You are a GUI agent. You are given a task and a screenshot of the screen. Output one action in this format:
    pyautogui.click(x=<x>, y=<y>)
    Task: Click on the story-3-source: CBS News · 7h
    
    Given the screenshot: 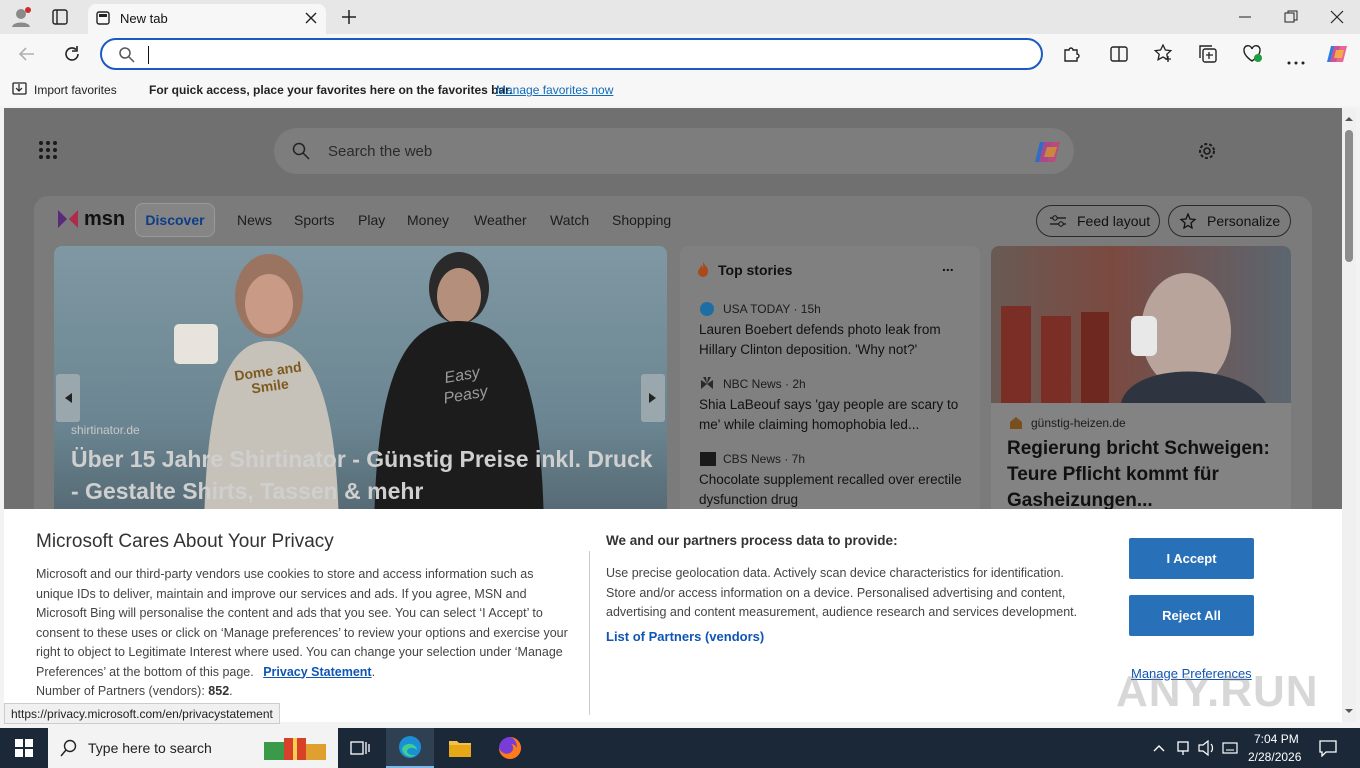 What is the action you would take?
    pyautogui.click(x=764, y=459)
    